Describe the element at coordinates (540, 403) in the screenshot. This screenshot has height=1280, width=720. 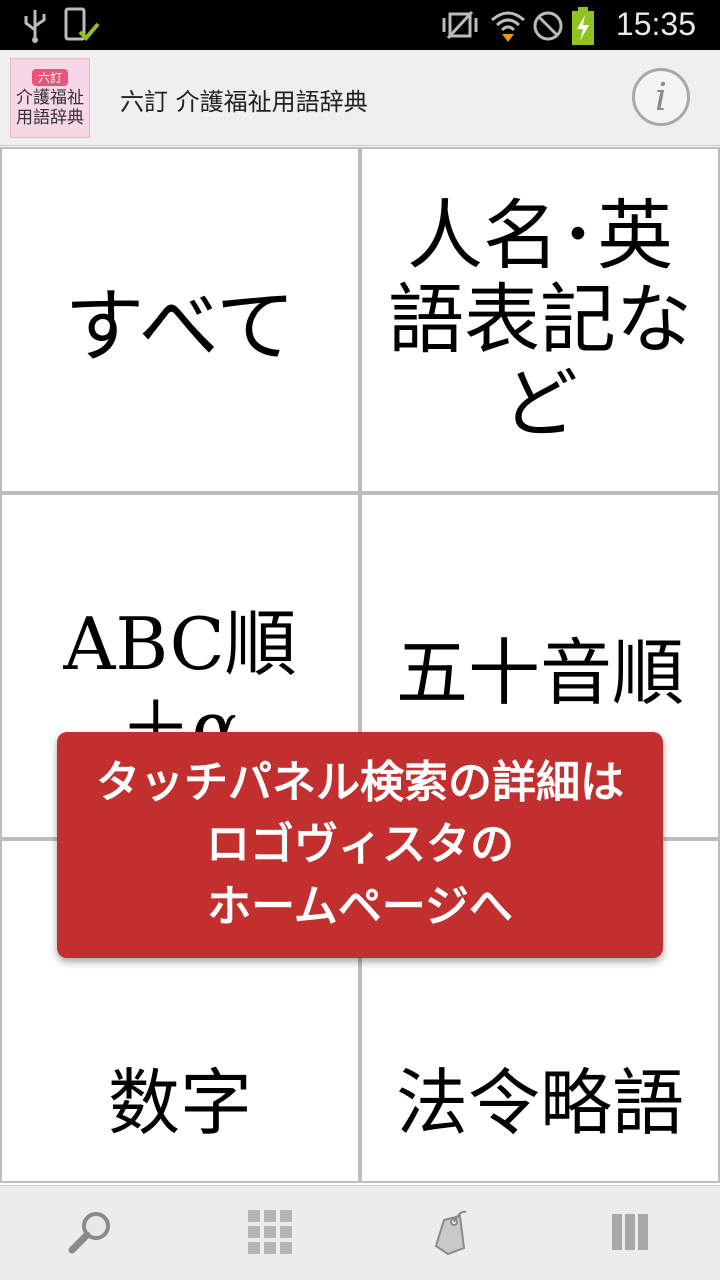
I see `category-names-line: ど` at that location.